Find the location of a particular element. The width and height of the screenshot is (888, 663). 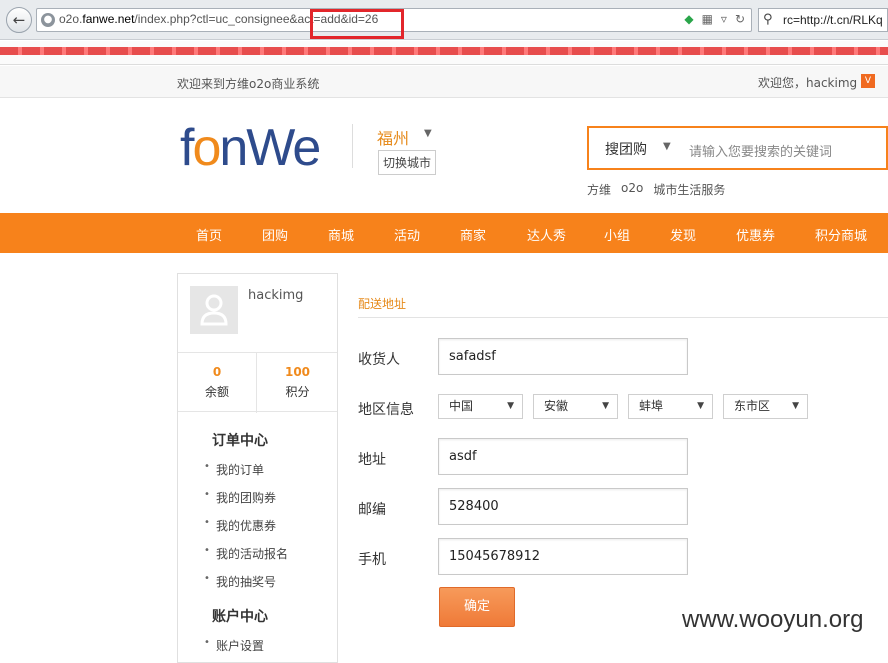

user-menu-icon: V is located at coordinates (868, 81).